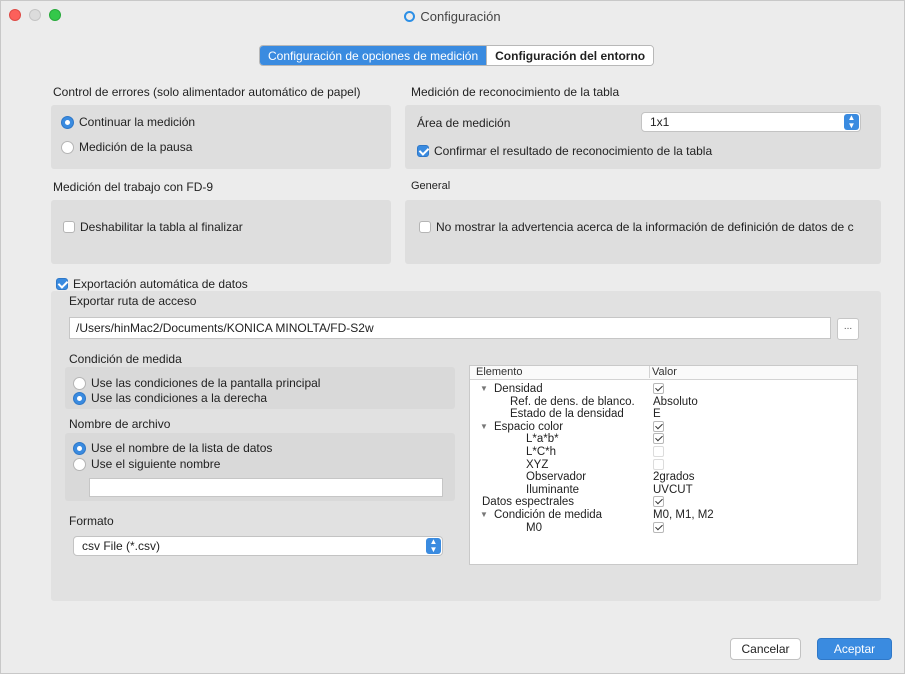  I want to click on title-bar: Configuración, so click(452, 16).